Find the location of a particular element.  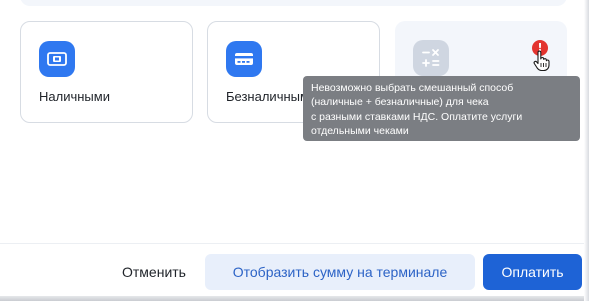

top-panel is located at coordinates (293, 3).